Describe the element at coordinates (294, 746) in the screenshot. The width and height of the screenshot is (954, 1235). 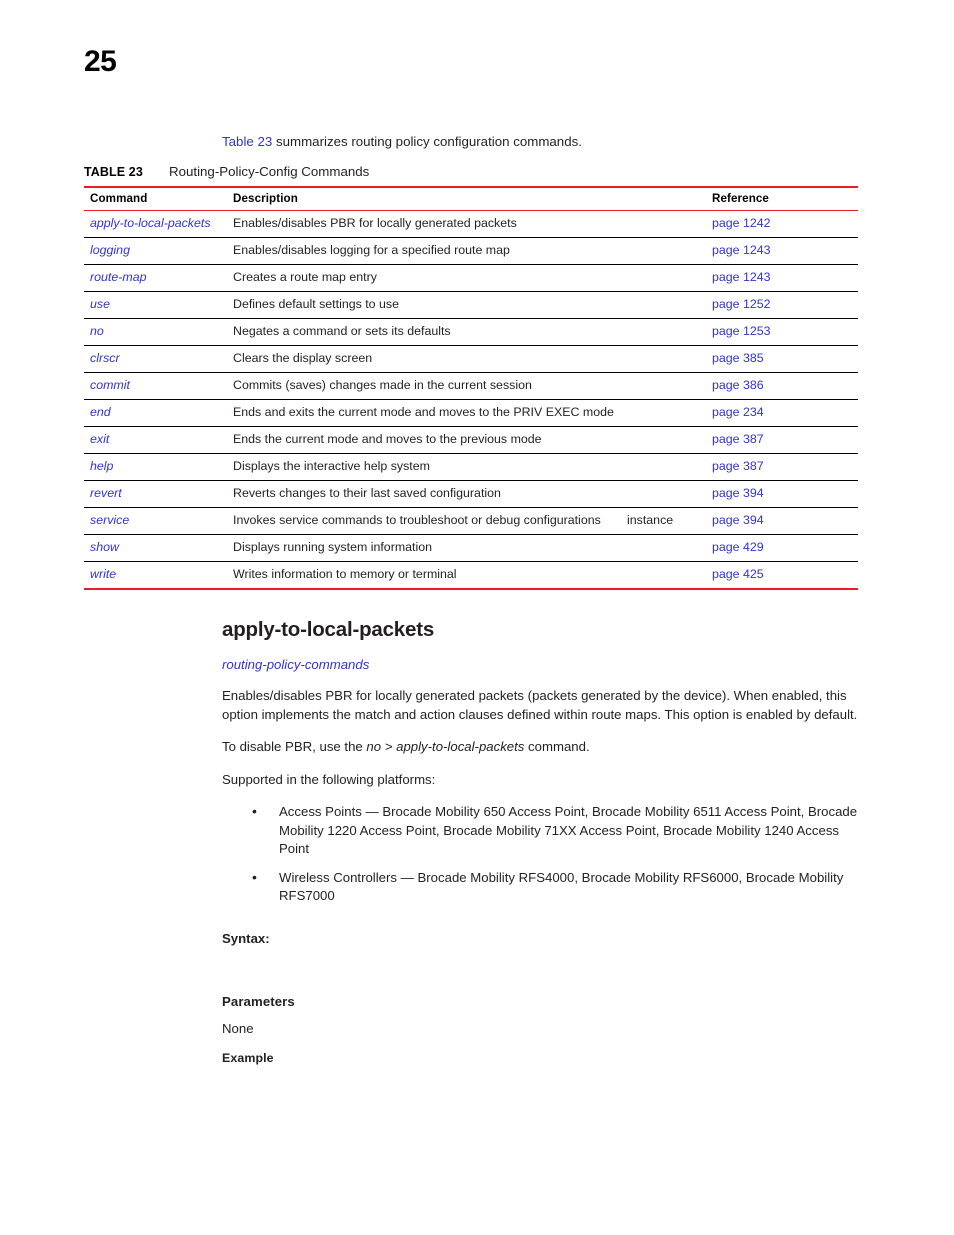
I see `disable-note-prefix: To disable PBR, use the` at that location.